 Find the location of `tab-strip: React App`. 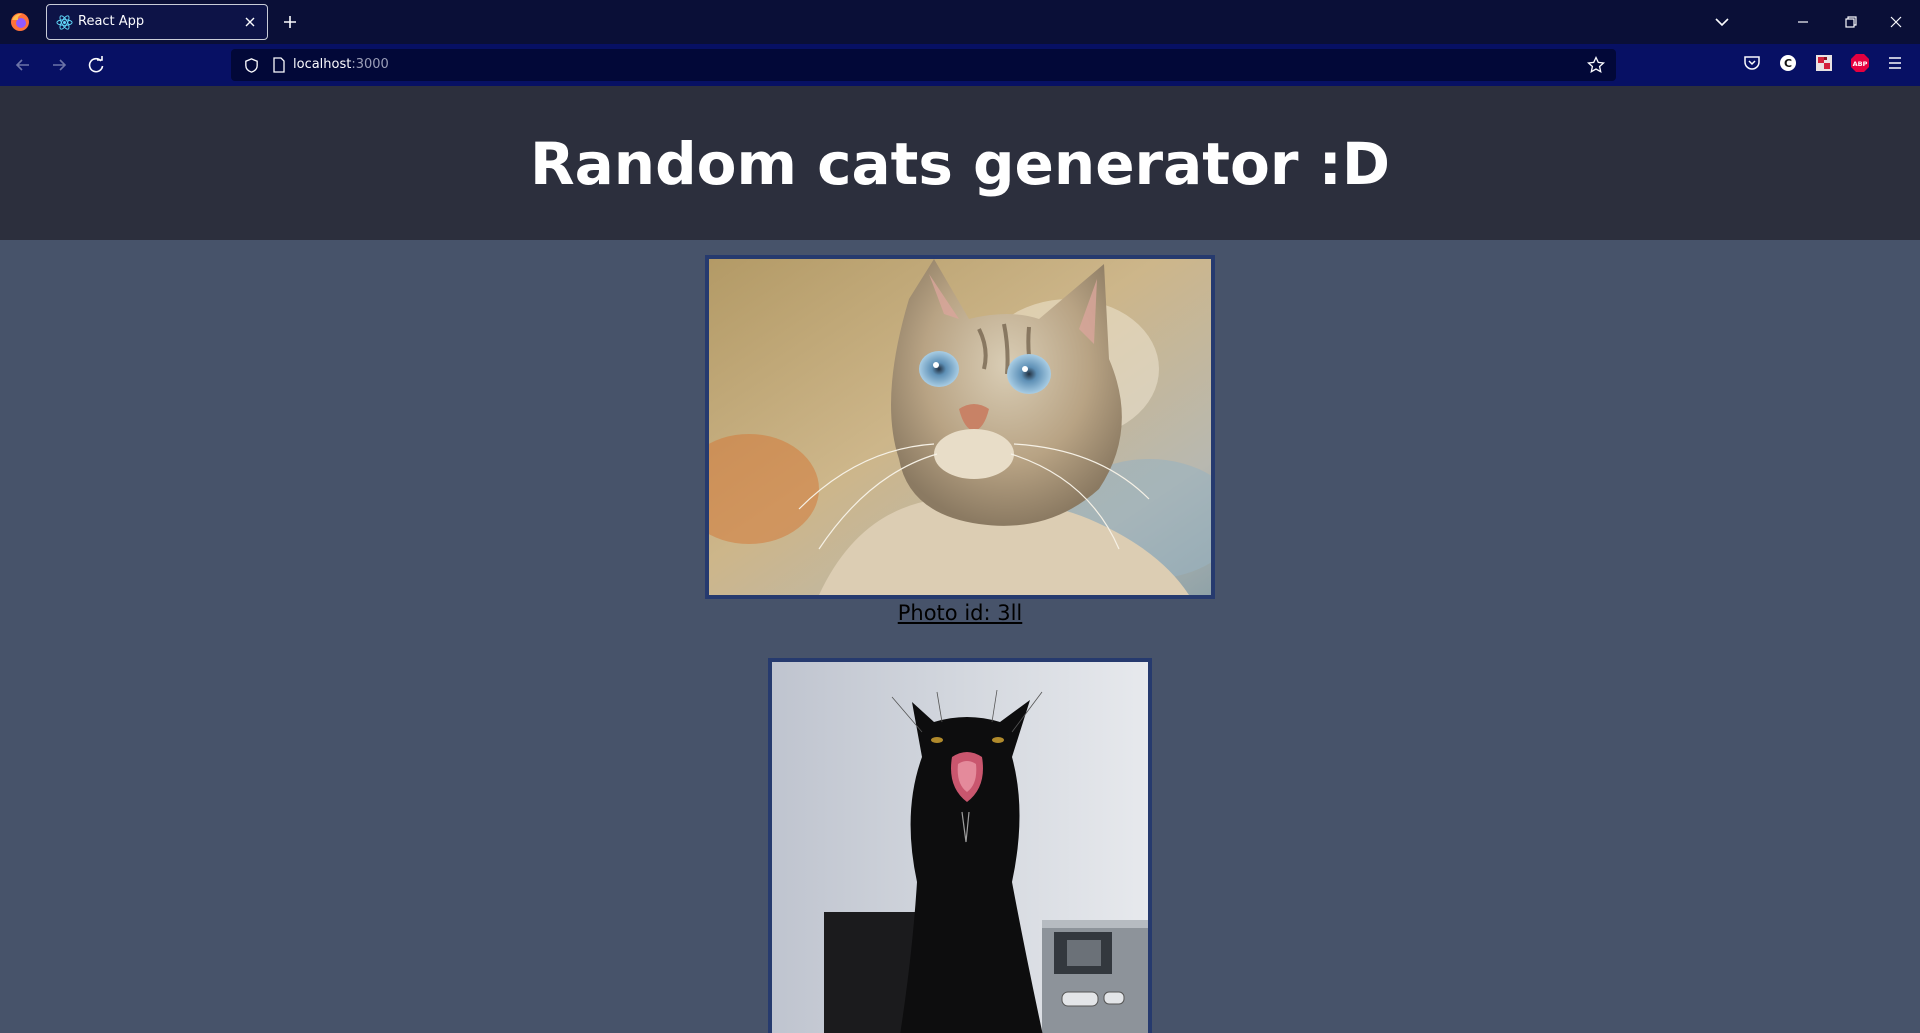

tab-strip: React App is located at coordinates (960, 22).